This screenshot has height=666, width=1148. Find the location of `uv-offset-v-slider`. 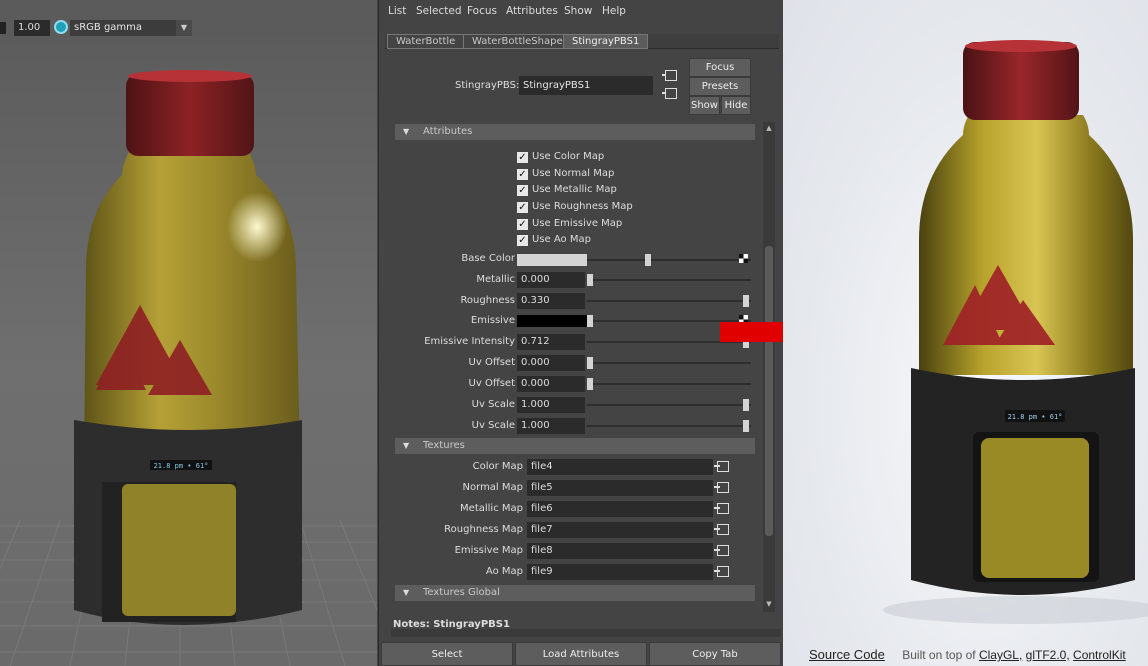

uv-offset-v-slider is located at coordinates (669, 384).